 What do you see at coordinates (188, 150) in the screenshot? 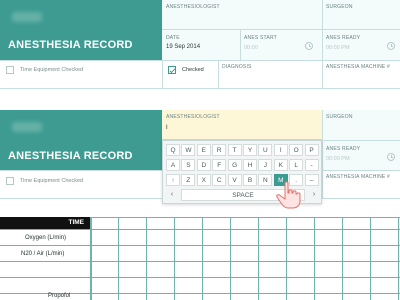
I see `key-w: W` at bounding box center [188, 150].